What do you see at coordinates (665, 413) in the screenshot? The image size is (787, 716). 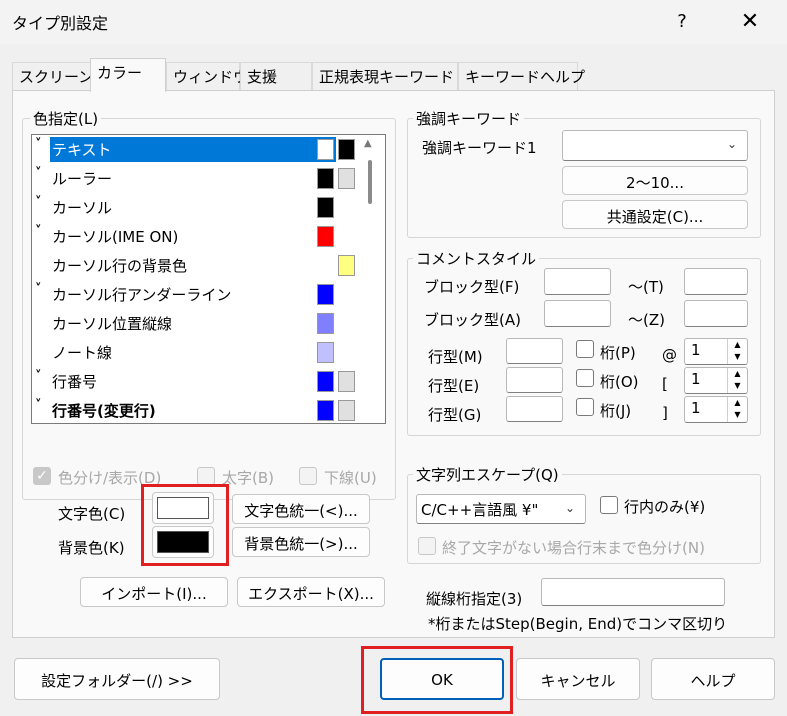 I see `column-mark: ]` at bounding box center [665, 413].